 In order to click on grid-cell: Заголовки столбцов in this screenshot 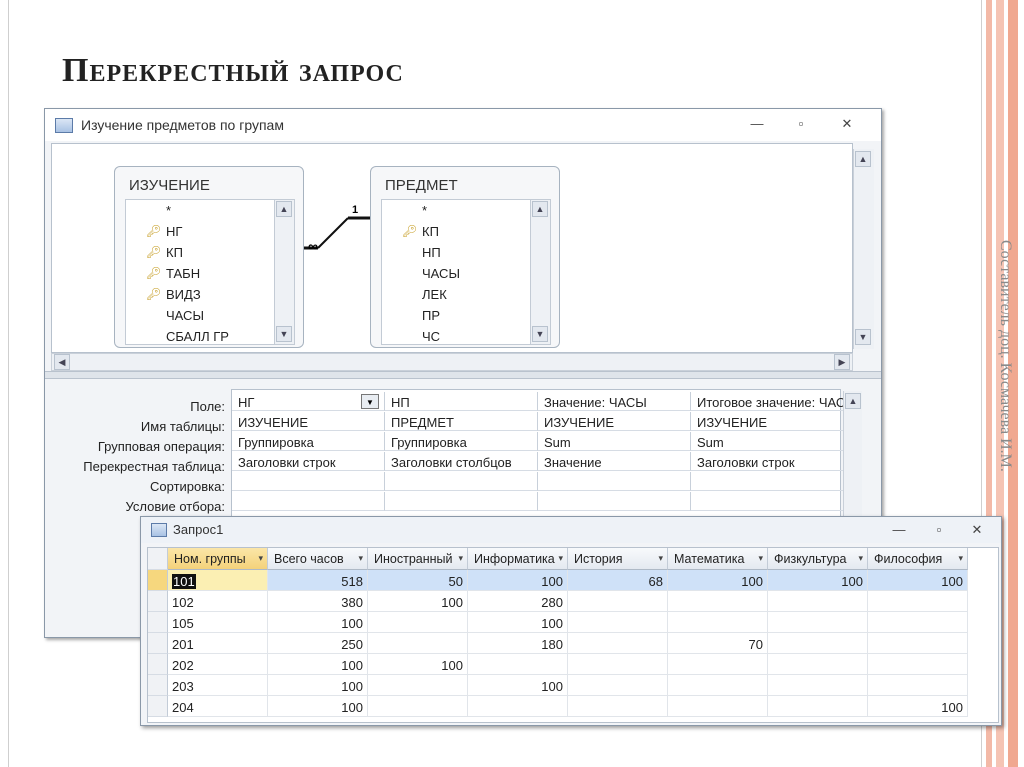, I will do `click(461, 461)`.